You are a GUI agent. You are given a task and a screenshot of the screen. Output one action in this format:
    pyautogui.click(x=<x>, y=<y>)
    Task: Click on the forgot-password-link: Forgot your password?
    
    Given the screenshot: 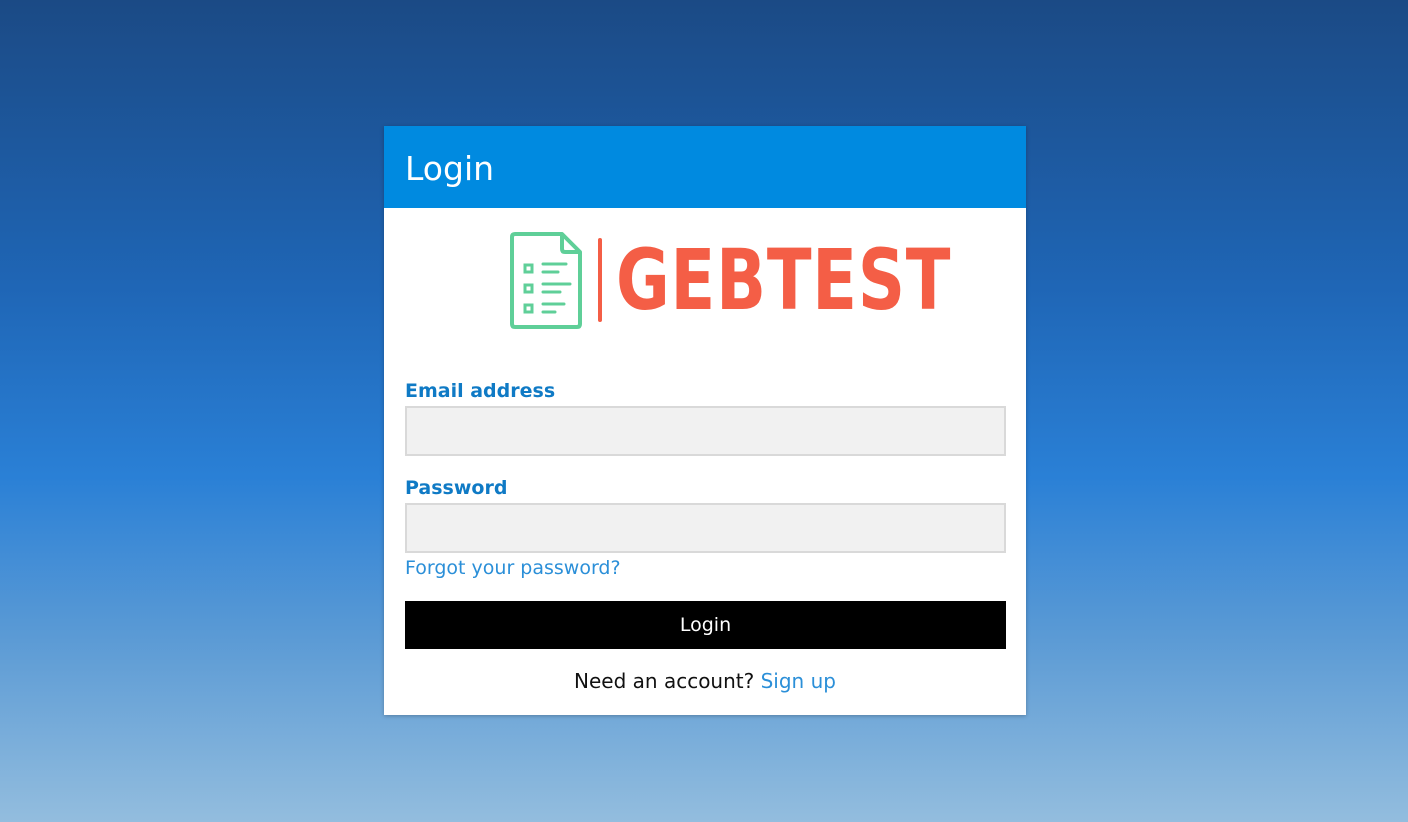 What is the action you would take?
    pyautogui.click(x=513, y=568)
    